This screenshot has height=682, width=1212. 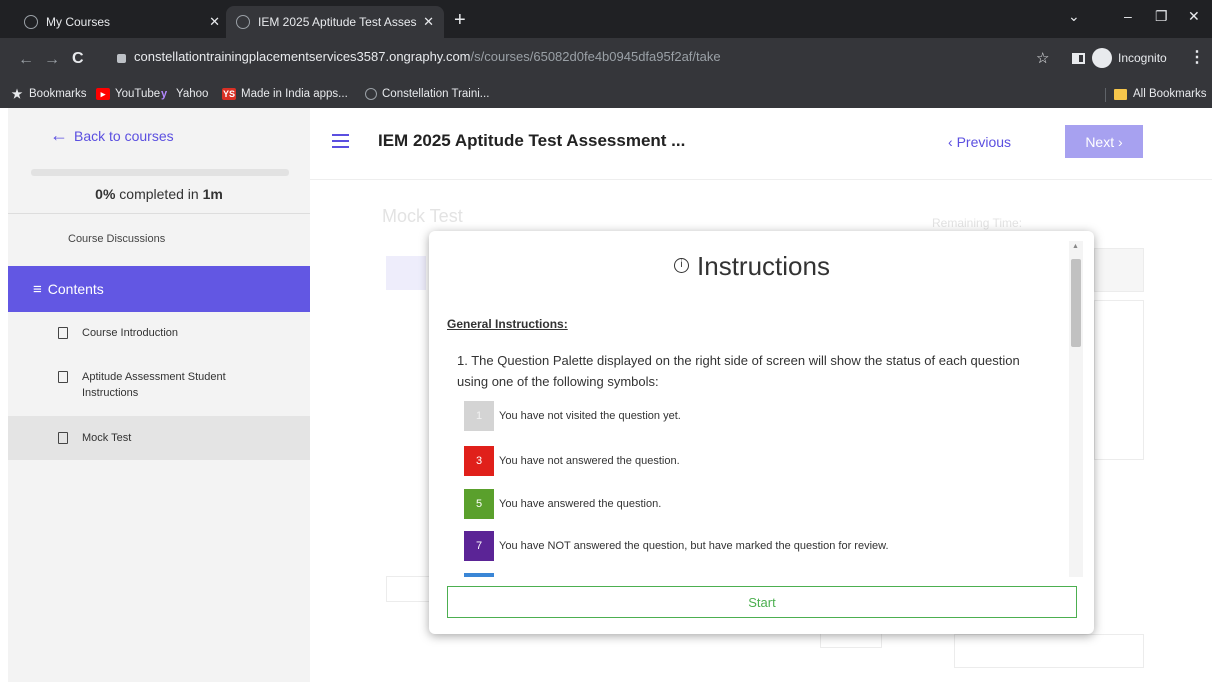 I want to click on ys-icon: YS, so click(x=229, y=94).